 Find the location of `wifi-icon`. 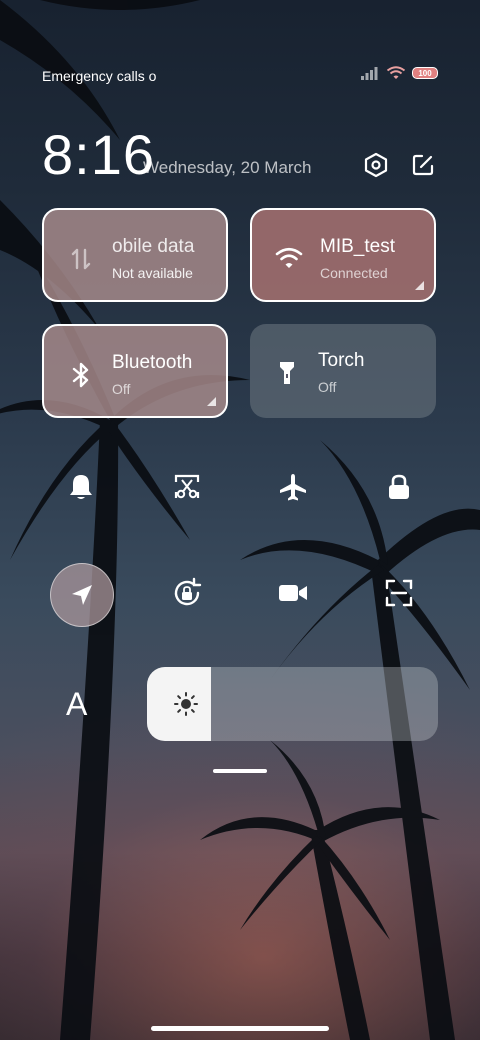

wifi-icon is located at coordinates (289, 259).